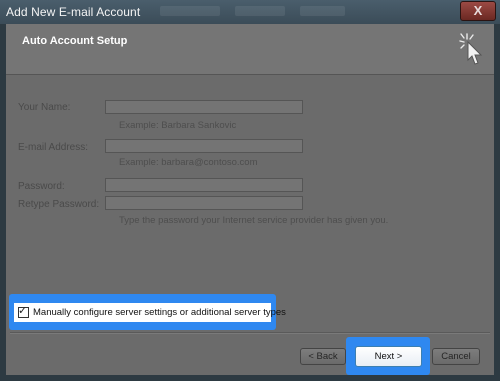 This screenshot has height=381, width=500. Describe the element at coordinates (250, 333) in the screenshot. I see `separator` at that location.